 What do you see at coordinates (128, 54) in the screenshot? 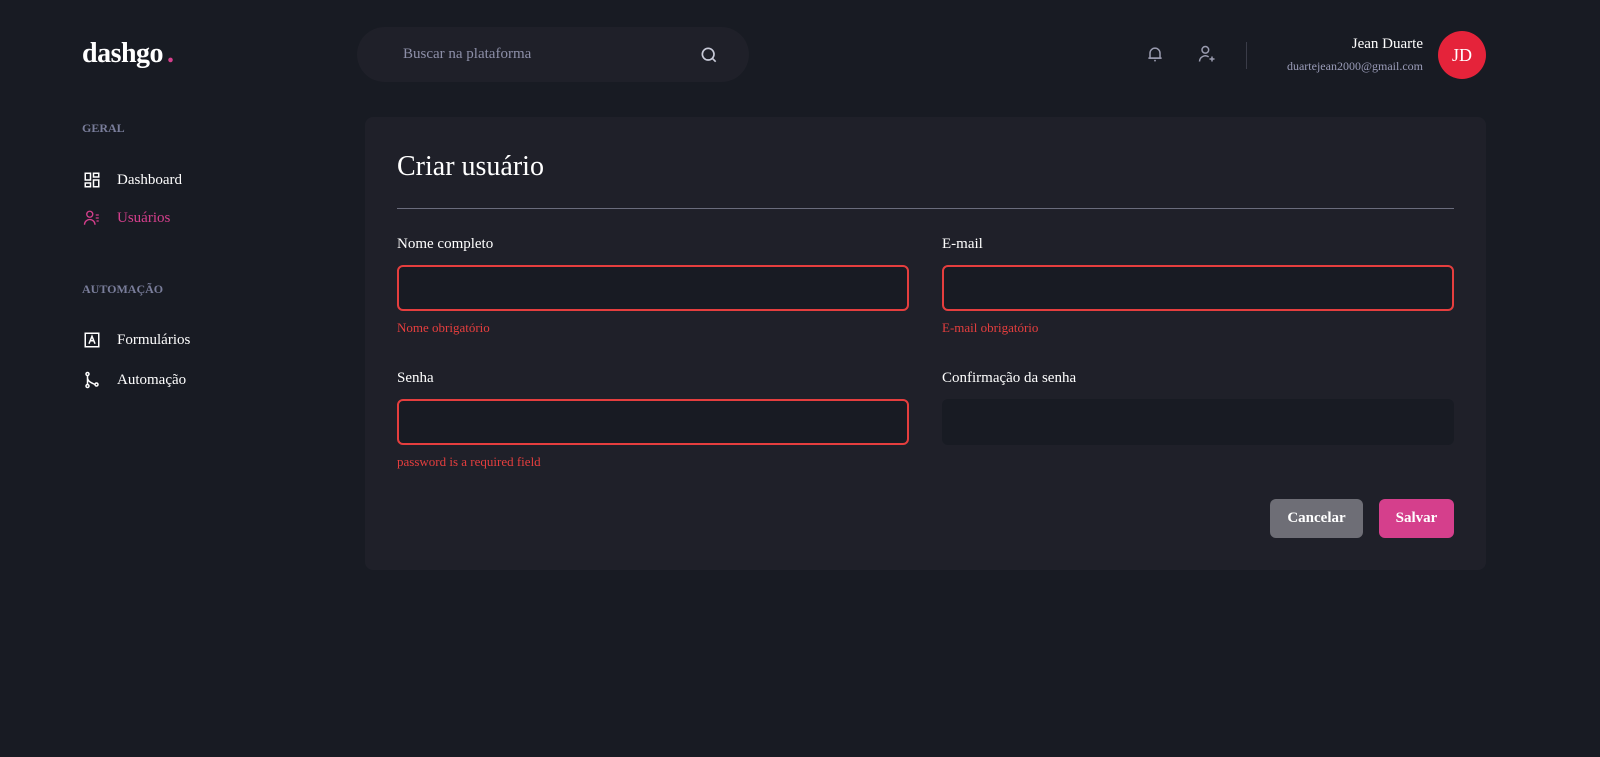
I see `logo: dashgo.` at bounding box center [128, 54].